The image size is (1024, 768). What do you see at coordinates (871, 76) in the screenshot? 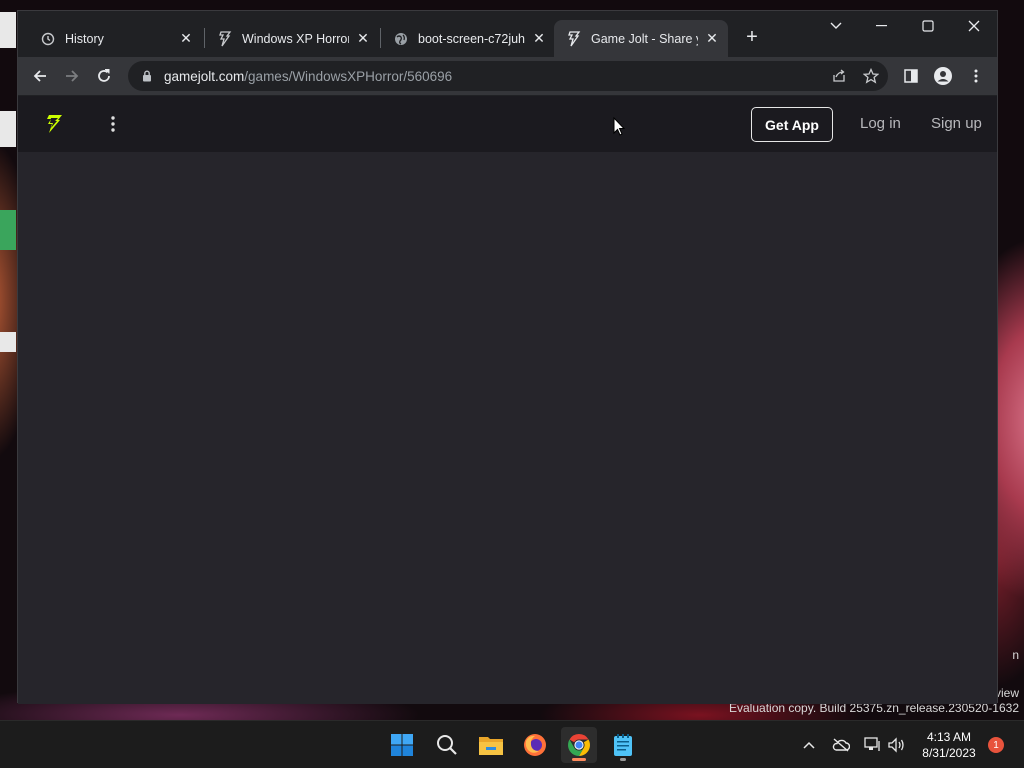
I see `bookmark-star-icon` at bounding box center [871, 76].